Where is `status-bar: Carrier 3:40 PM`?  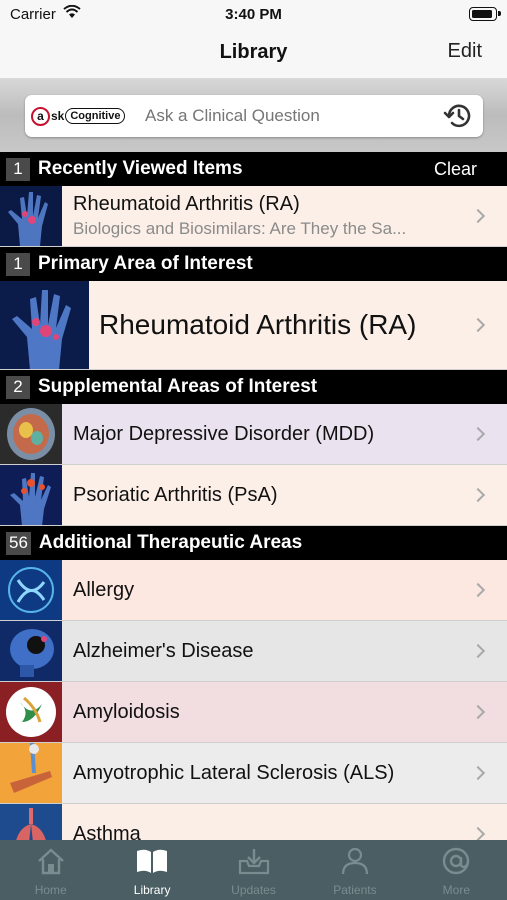
status-bar: Carrier 3:40 PM is located at coordinates (253, 15).